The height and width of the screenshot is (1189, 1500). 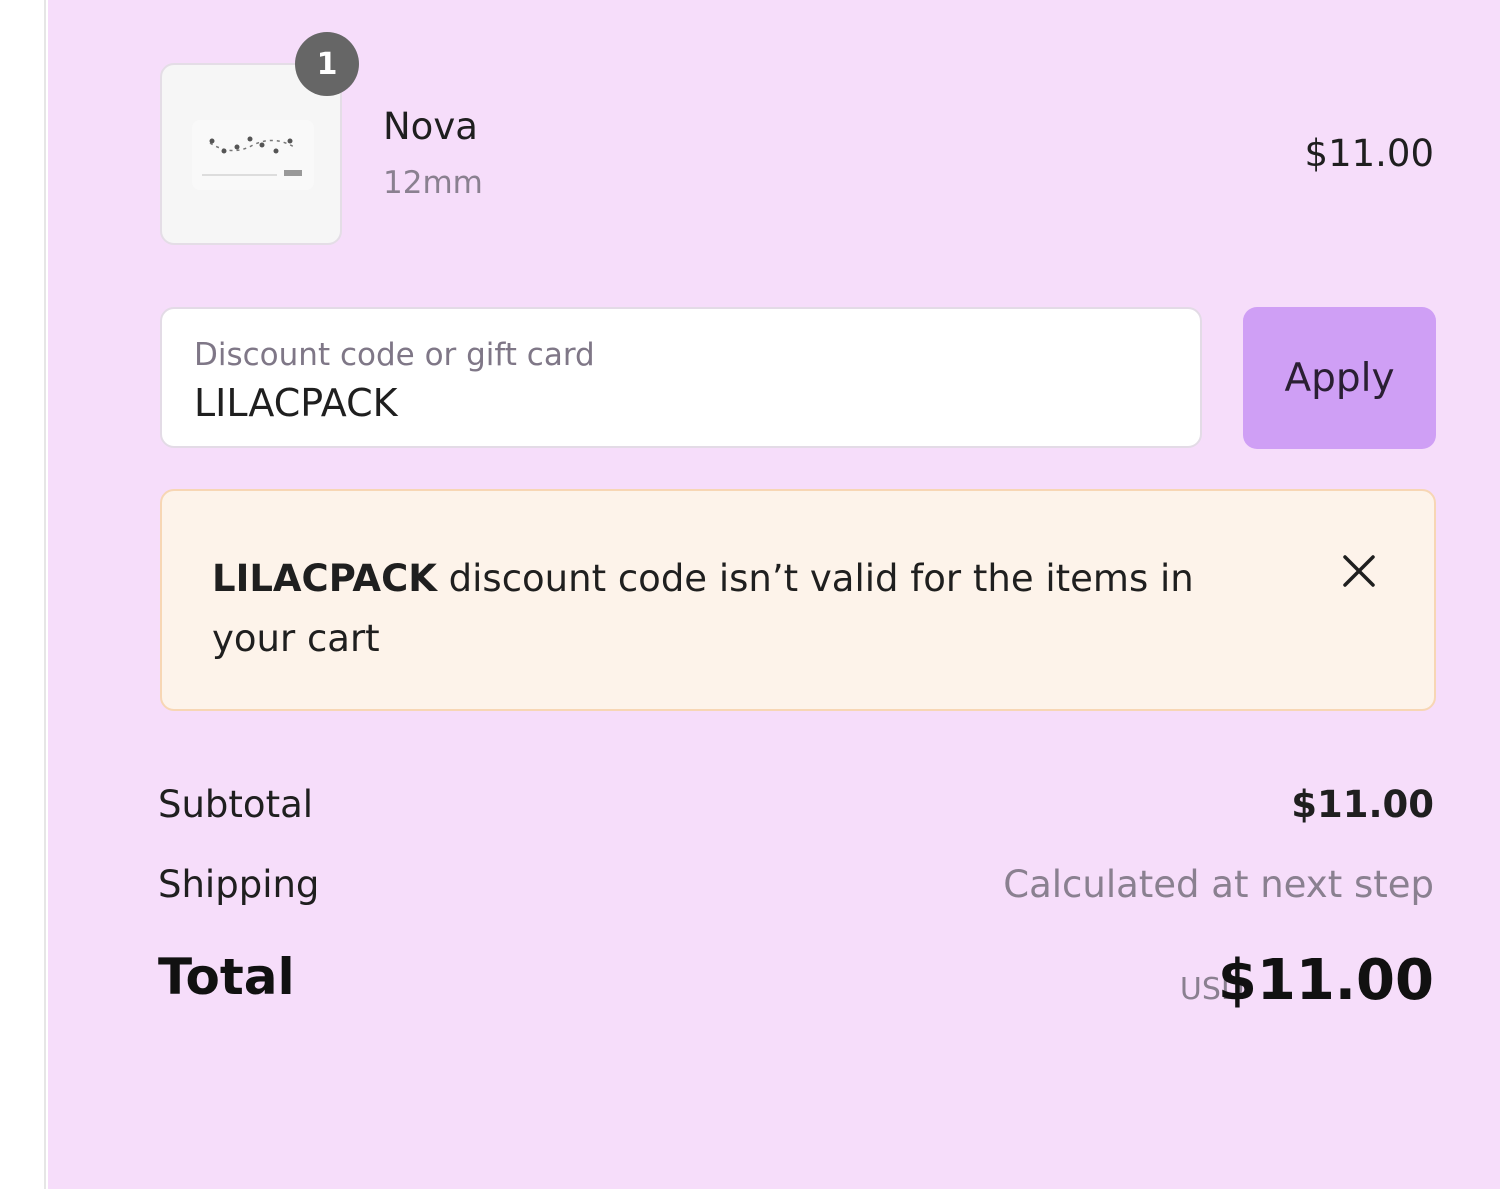 I want to click on shipping-label: Shipping, so click(x=239, y=884).